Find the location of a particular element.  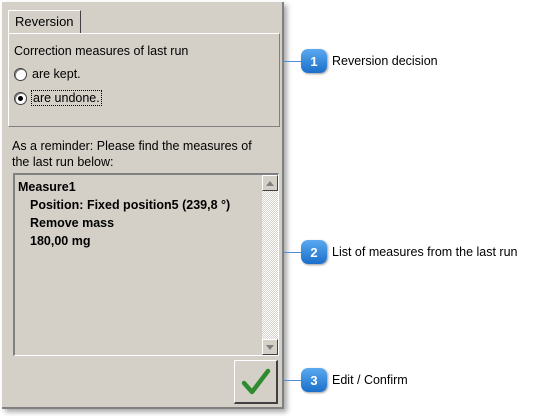

arrow-down-icon is located at coordinates (270, 347).